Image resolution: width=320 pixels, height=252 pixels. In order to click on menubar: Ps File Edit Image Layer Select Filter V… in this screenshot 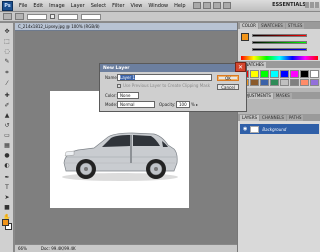, I will do `click(160, 6)`.